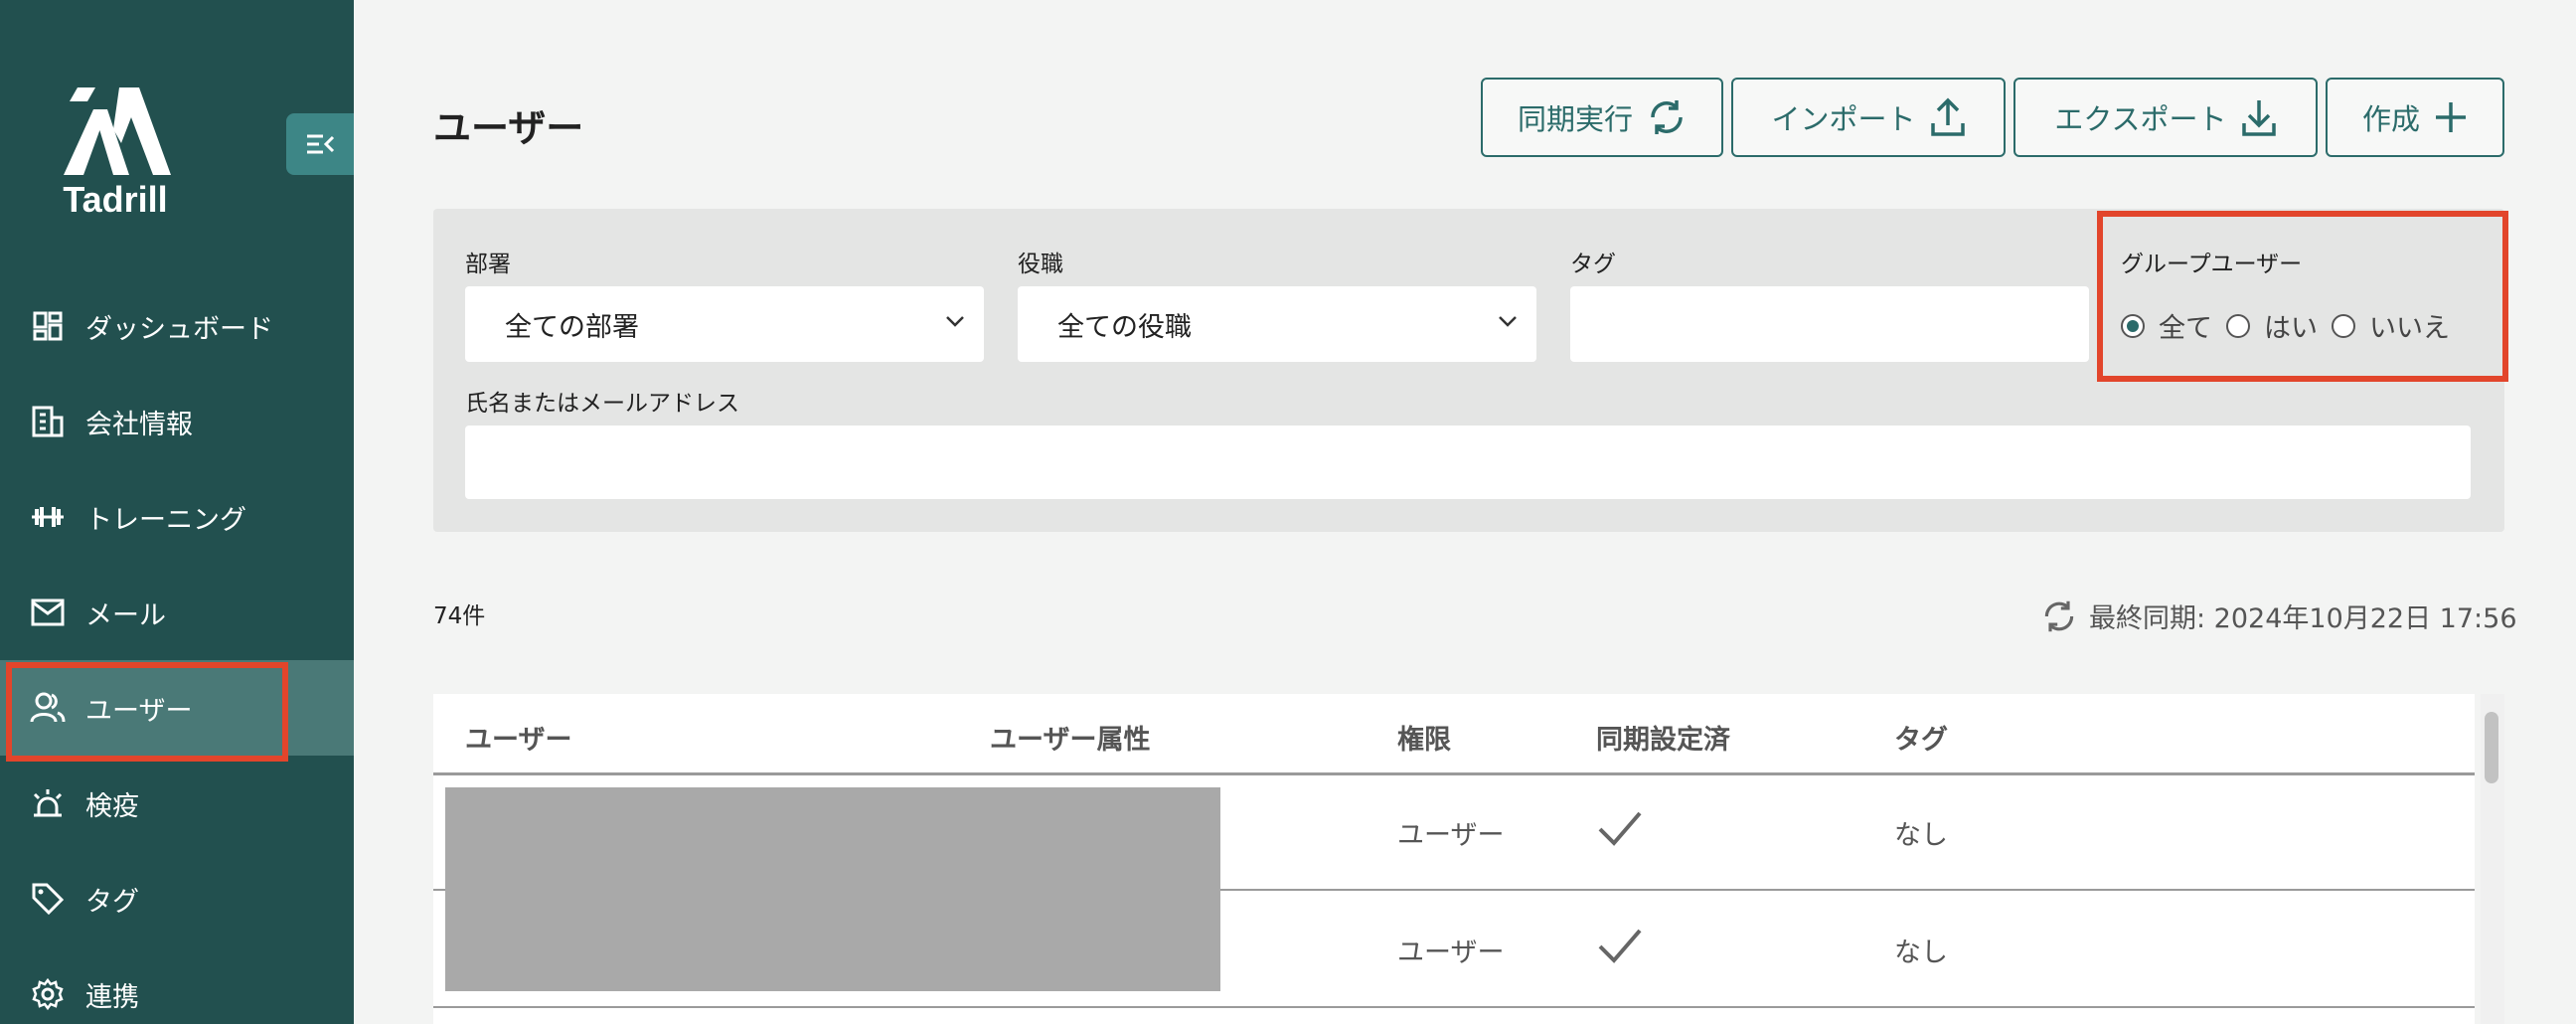 The width and height of the screenshot is (2576, 1024). What do you see at coordinates (1468, 462) in the screenshot?
I see `search-input` at bounding box center [1468, 462].